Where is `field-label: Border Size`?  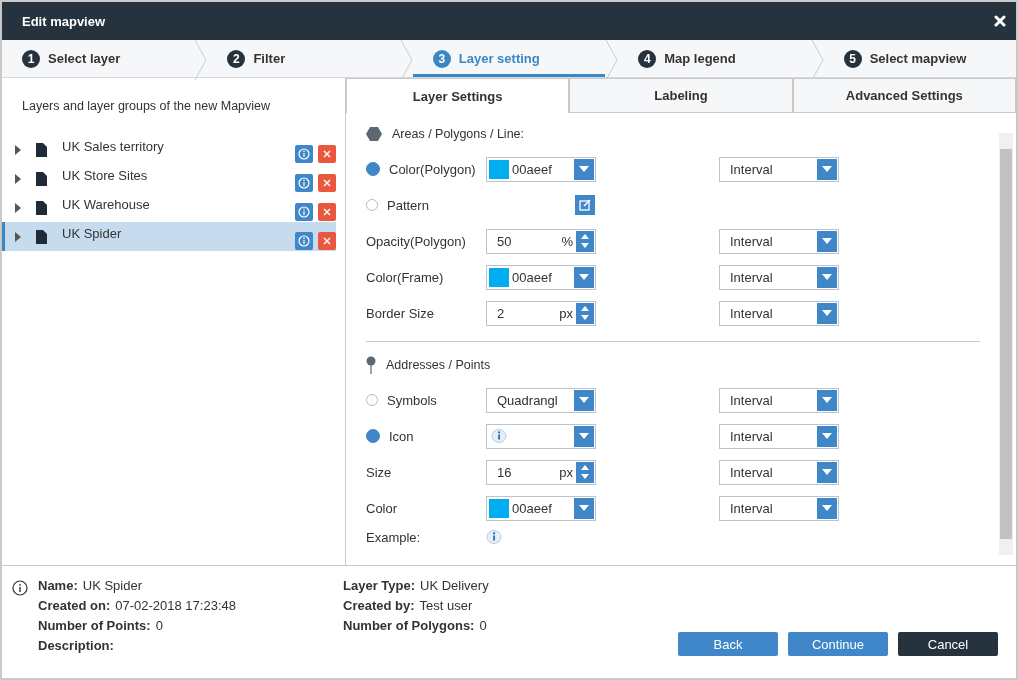
field-label: Border Size is located at coordinates (400, 313).